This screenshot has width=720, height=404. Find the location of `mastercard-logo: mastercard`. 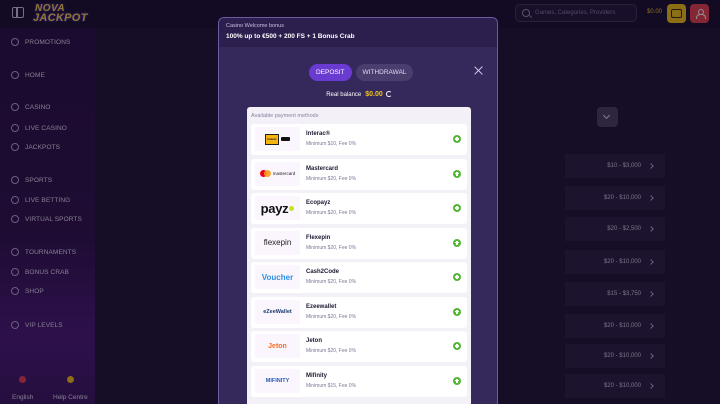

mastercard-logo: mastercard is located at coordinates (277, 173).